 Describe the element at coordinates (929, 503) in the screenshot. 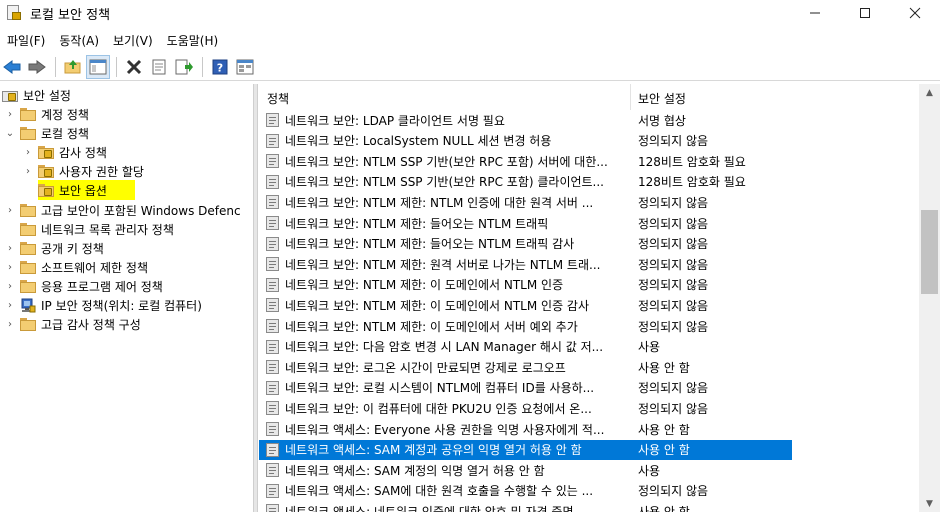

I see `scroll-down-arrow-icon: ▼` at that location.